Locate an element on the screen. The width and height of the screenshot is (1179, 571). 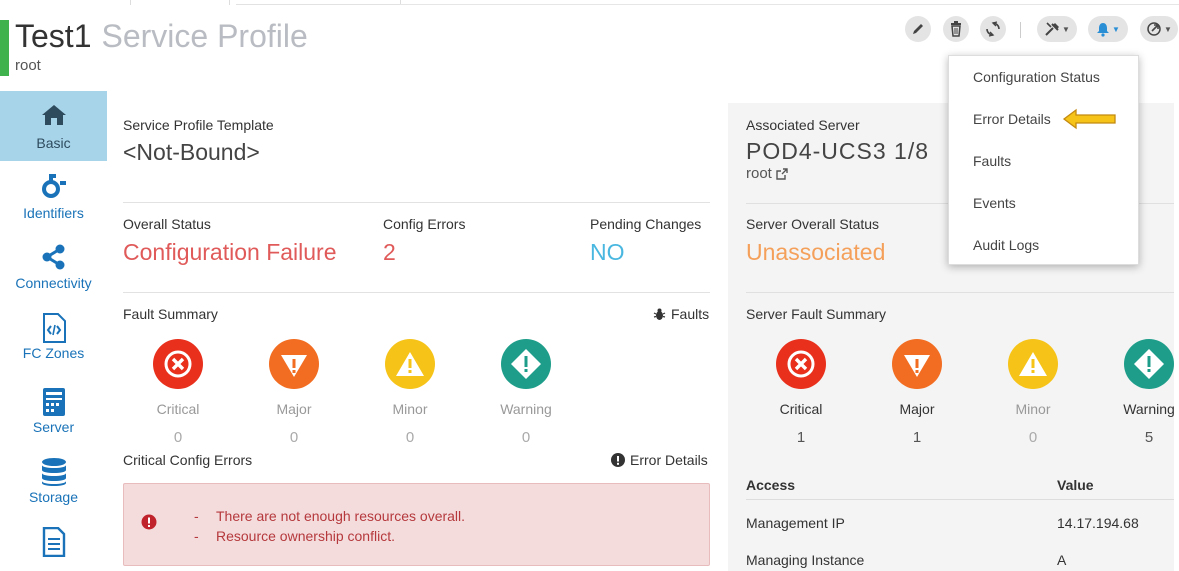
profile-name: Test1 is located at coordinates (53, 36).